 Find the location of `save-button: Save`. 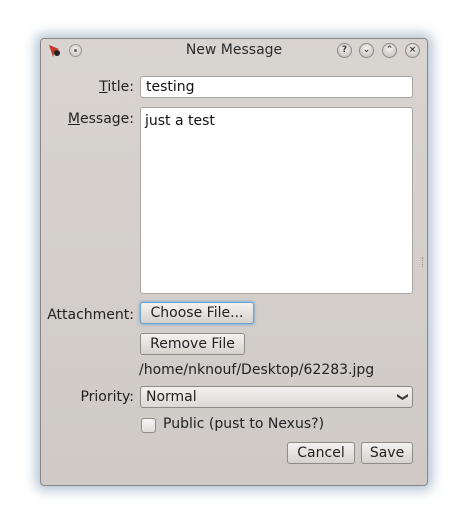

save-button: Save is located at coordinates (387, 453).